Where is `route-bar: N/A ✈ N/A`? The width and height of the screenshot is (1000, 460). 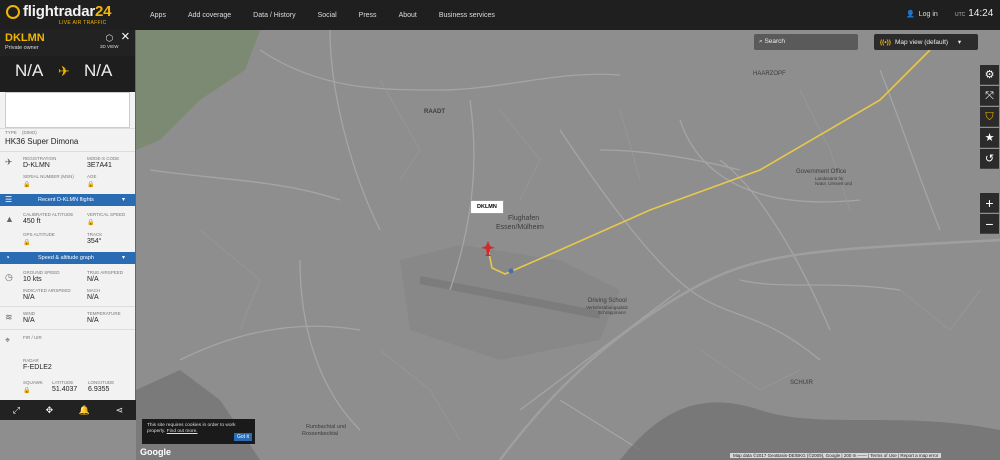 route-bar: N/A ✈ N/A is located at coordinates (67, 74).